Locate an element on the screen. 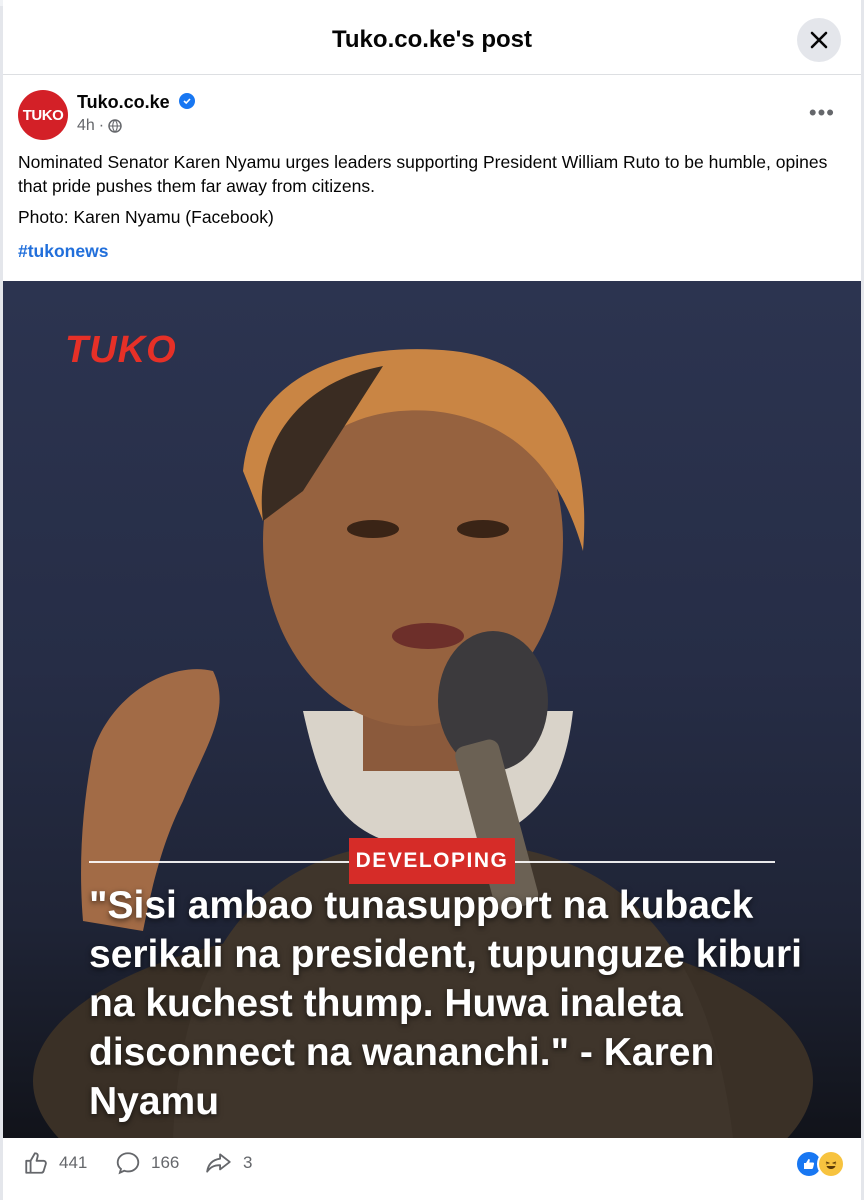  hashtag-link: #tukonews is located at coordinates (63, 251).